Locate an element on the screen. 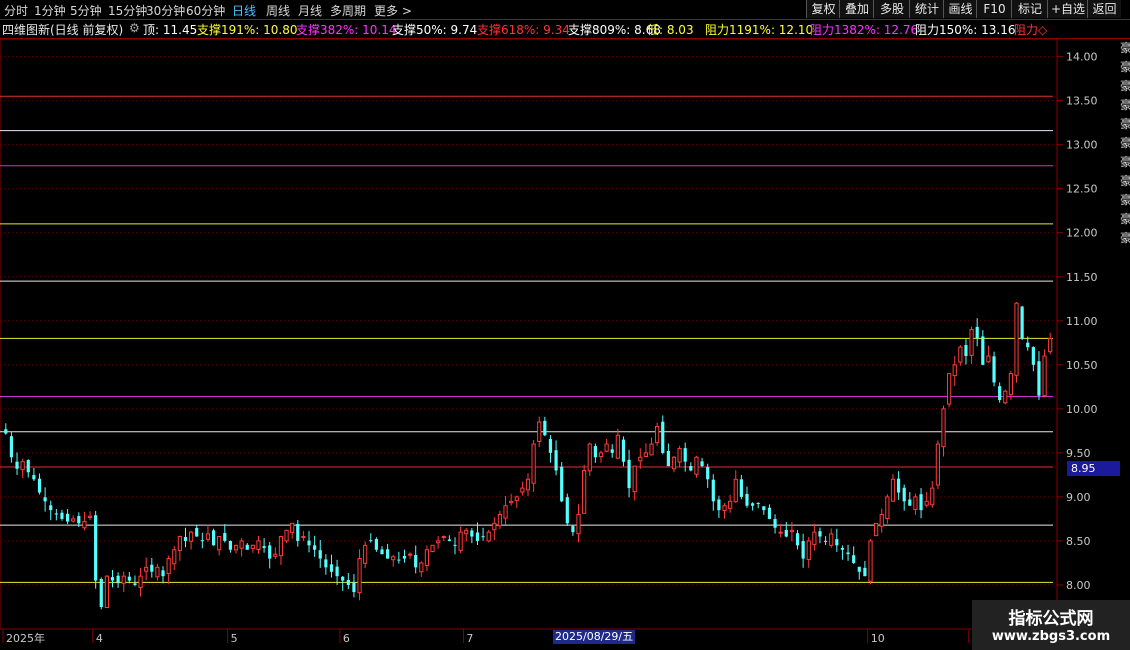 This screenshot has width=1130, height=650. settings-gear-icon: ⚙ is located at coordinates (134, 28).